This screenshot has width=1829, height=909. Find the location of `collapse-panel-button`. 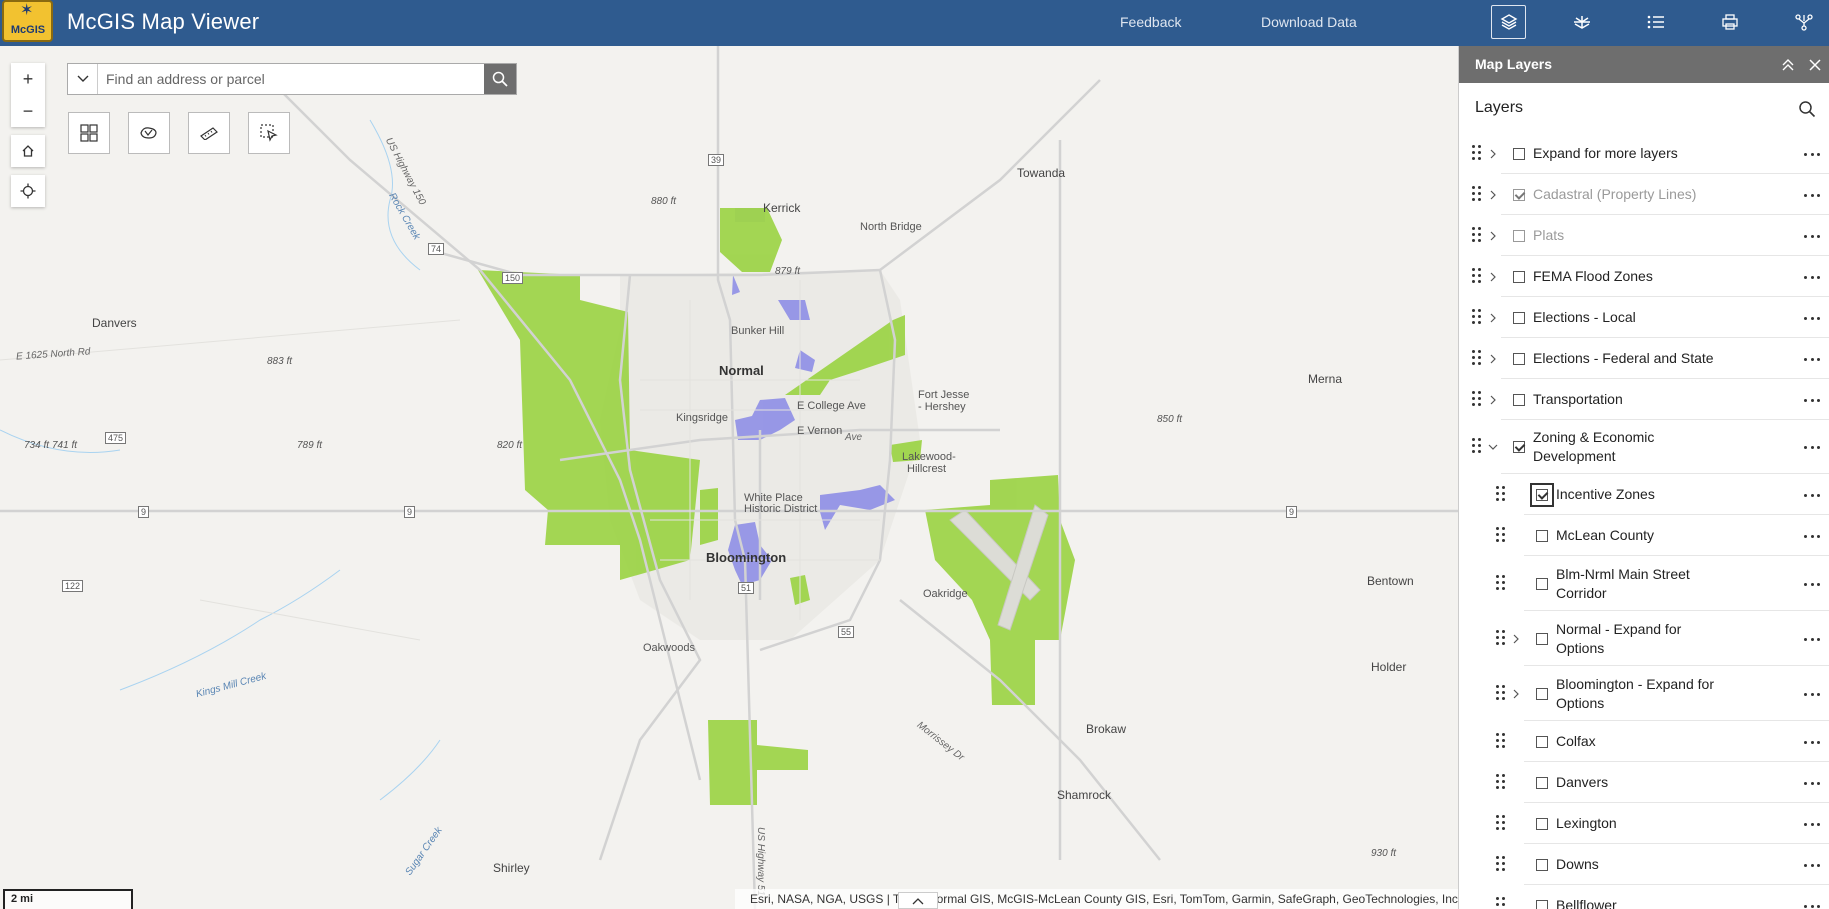

collapse-panel-button is located at coordinates (1788, 65).